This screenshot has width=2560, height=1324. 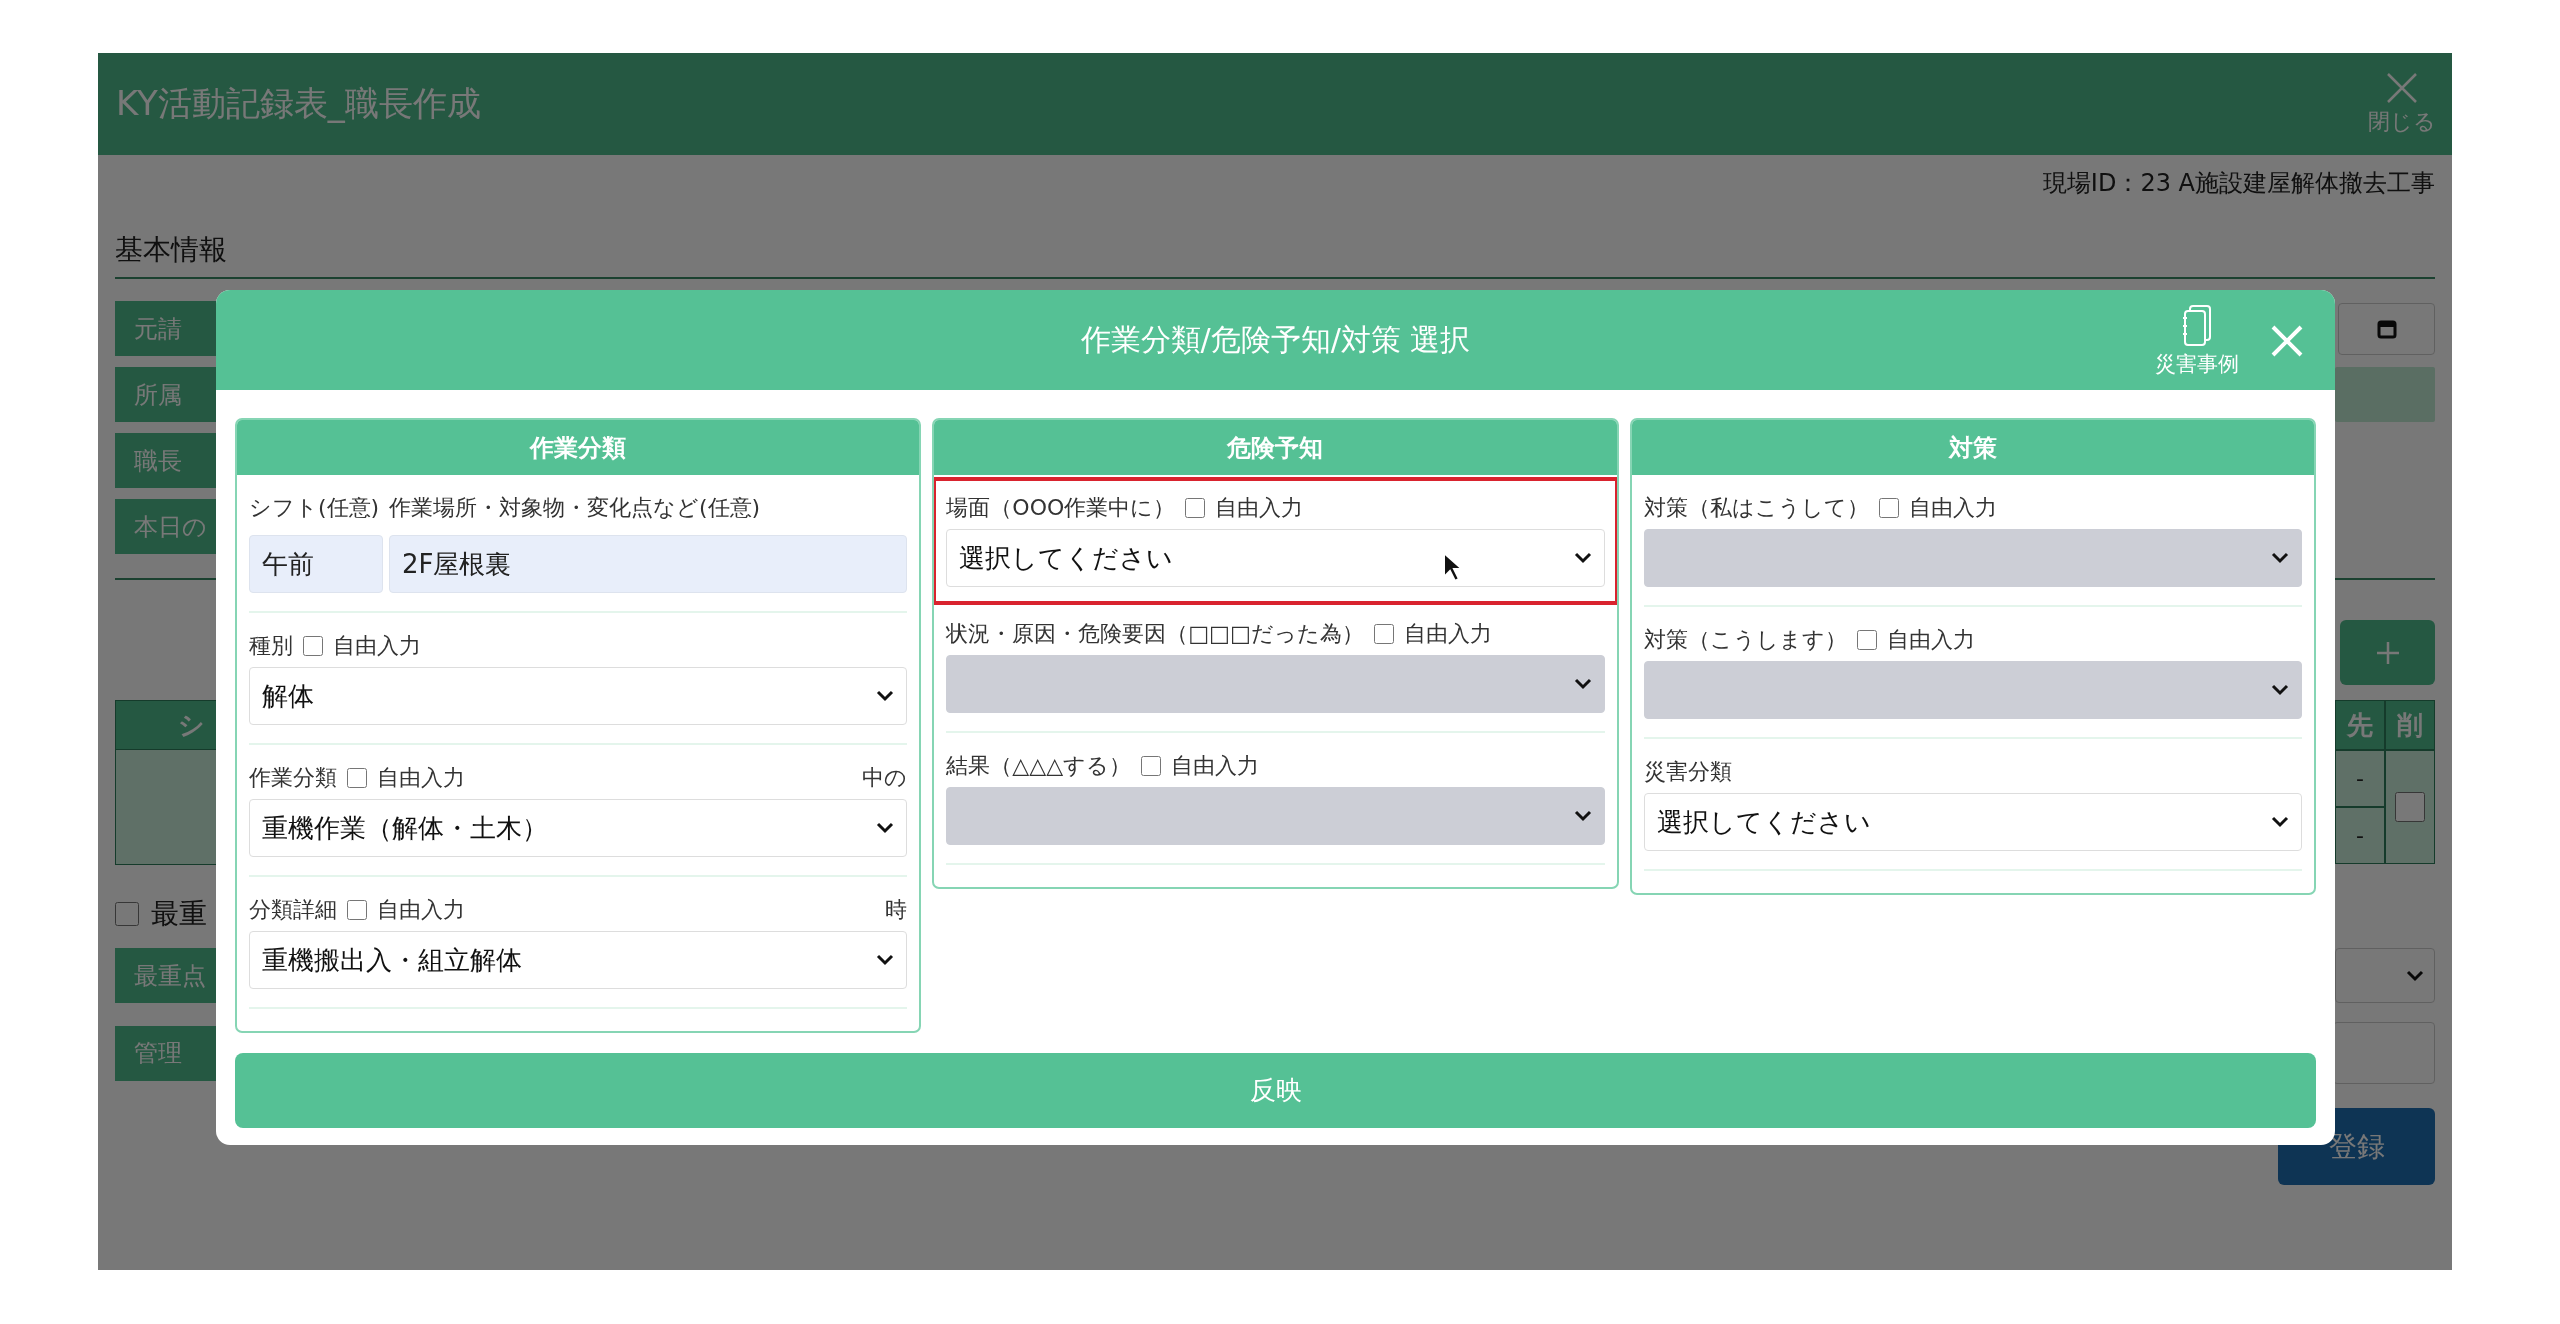 What do you see at coordinates (2410, 725) in the screenshot?
I see `table-header: 削` at bounding box center [2410, 725].